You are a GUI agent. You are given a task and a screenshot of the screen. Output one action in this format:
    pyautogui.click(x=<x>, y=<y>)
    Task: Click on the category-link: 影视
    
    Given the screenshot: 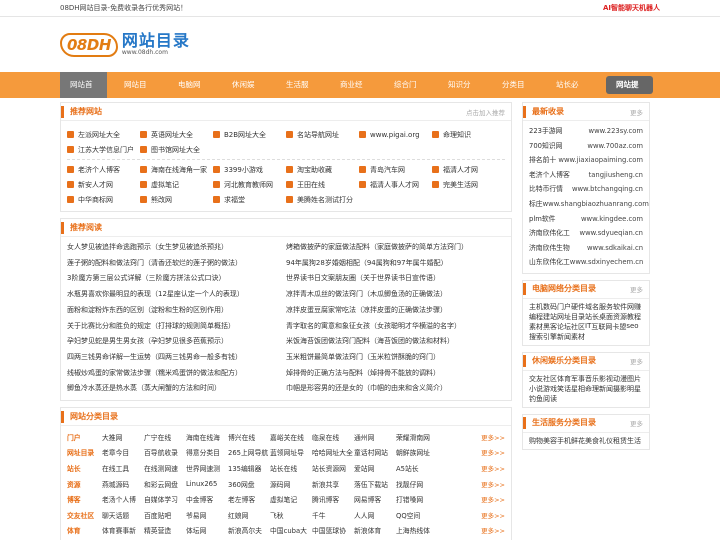 What is the action you would take?
    pyautogui.click(x=606, y=379)
    